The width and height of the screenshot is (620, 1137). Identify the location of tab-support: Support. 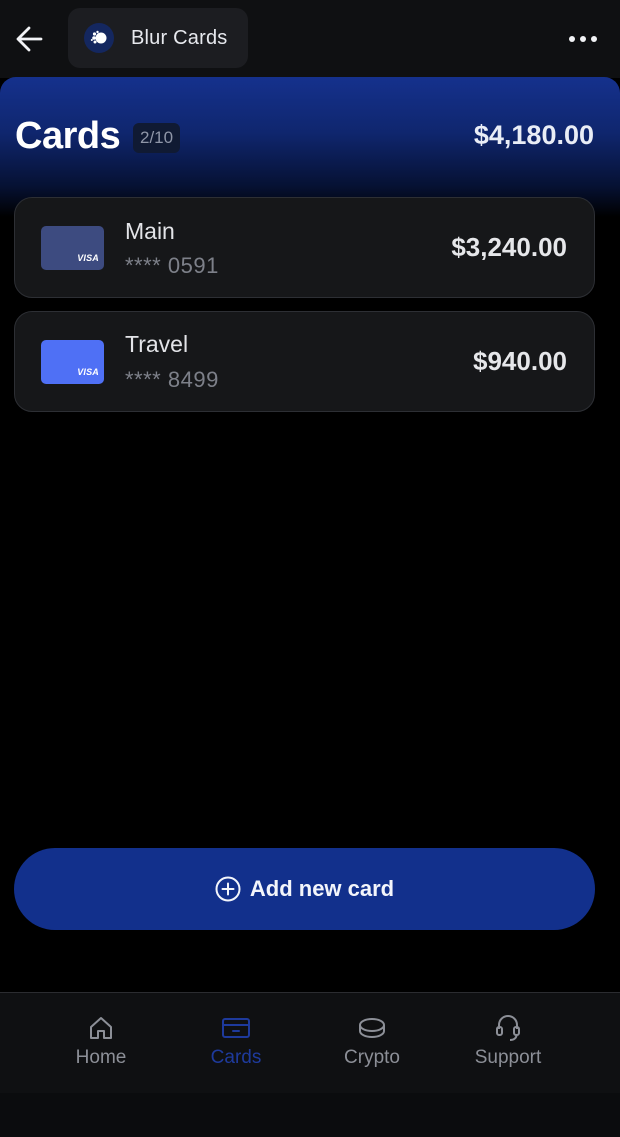
(508, 1043).